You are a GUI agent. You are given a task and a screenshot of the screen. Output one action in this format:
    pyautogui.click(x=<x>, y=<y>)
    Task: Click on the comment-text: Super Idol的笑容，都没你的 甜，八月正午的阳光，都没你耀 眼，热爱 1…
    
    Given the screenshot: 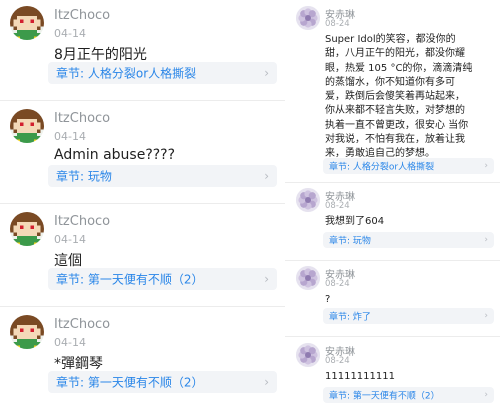 What is the action you would take?
    pyautogui.click(x=399, y=97)
    